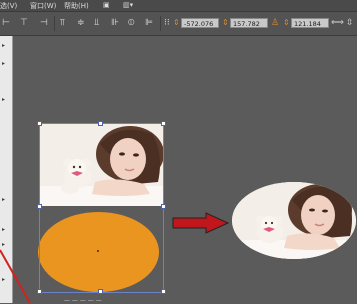 The width and height of the screenshot is (357, 304). Describe the element at coordinates (39, 206) in the screenshot. I see `resize-handle-left` at that location.